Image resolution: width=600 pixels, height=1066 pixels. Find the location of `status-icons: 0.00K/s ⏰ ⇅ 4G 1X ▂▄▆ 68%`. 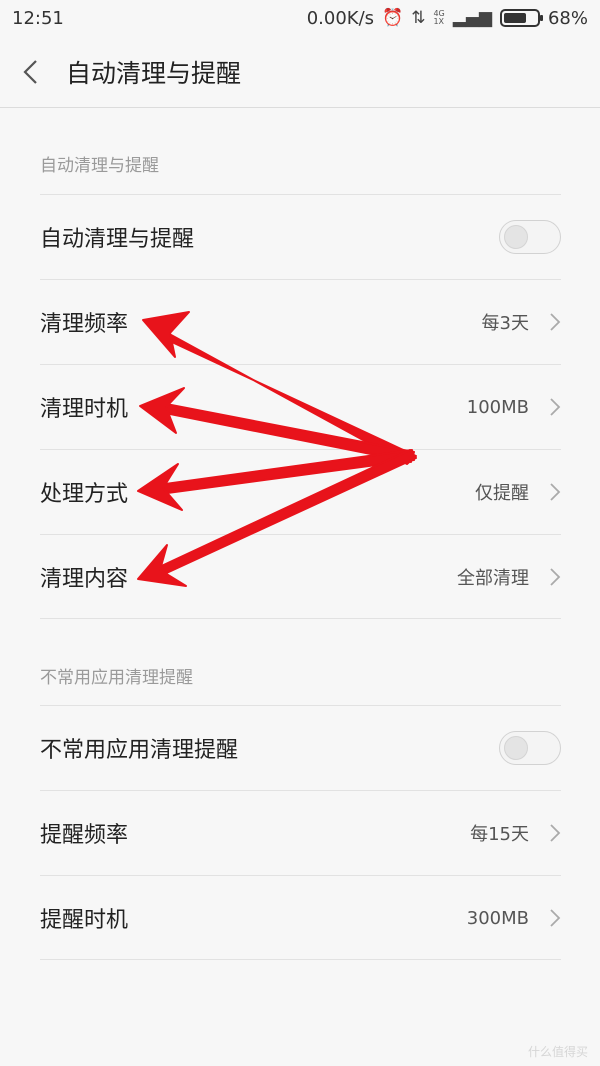

status-icons: 0.00K/s ⏰ ⇅ 4G 1X ▂▄▆ 68% is located at coordinates (447, 18).